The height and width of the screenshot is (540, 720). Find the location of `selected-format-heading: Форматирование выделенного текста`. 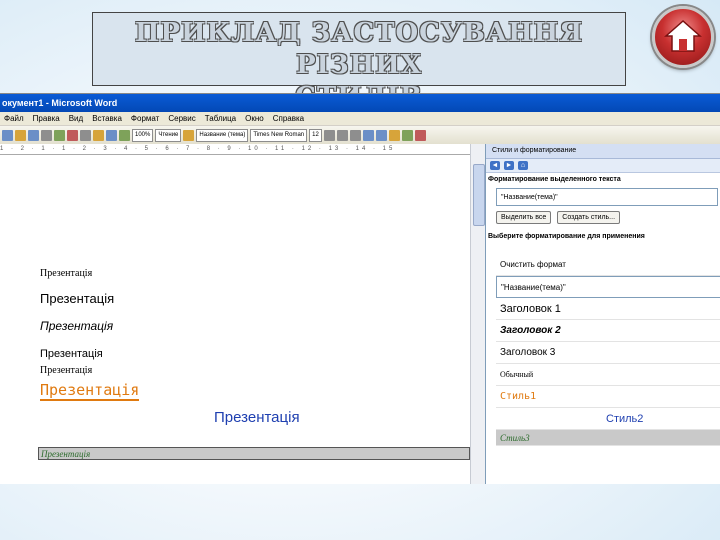

selected-format-heading: Форматирование выделенного текста is located at coordinates (554, 179).